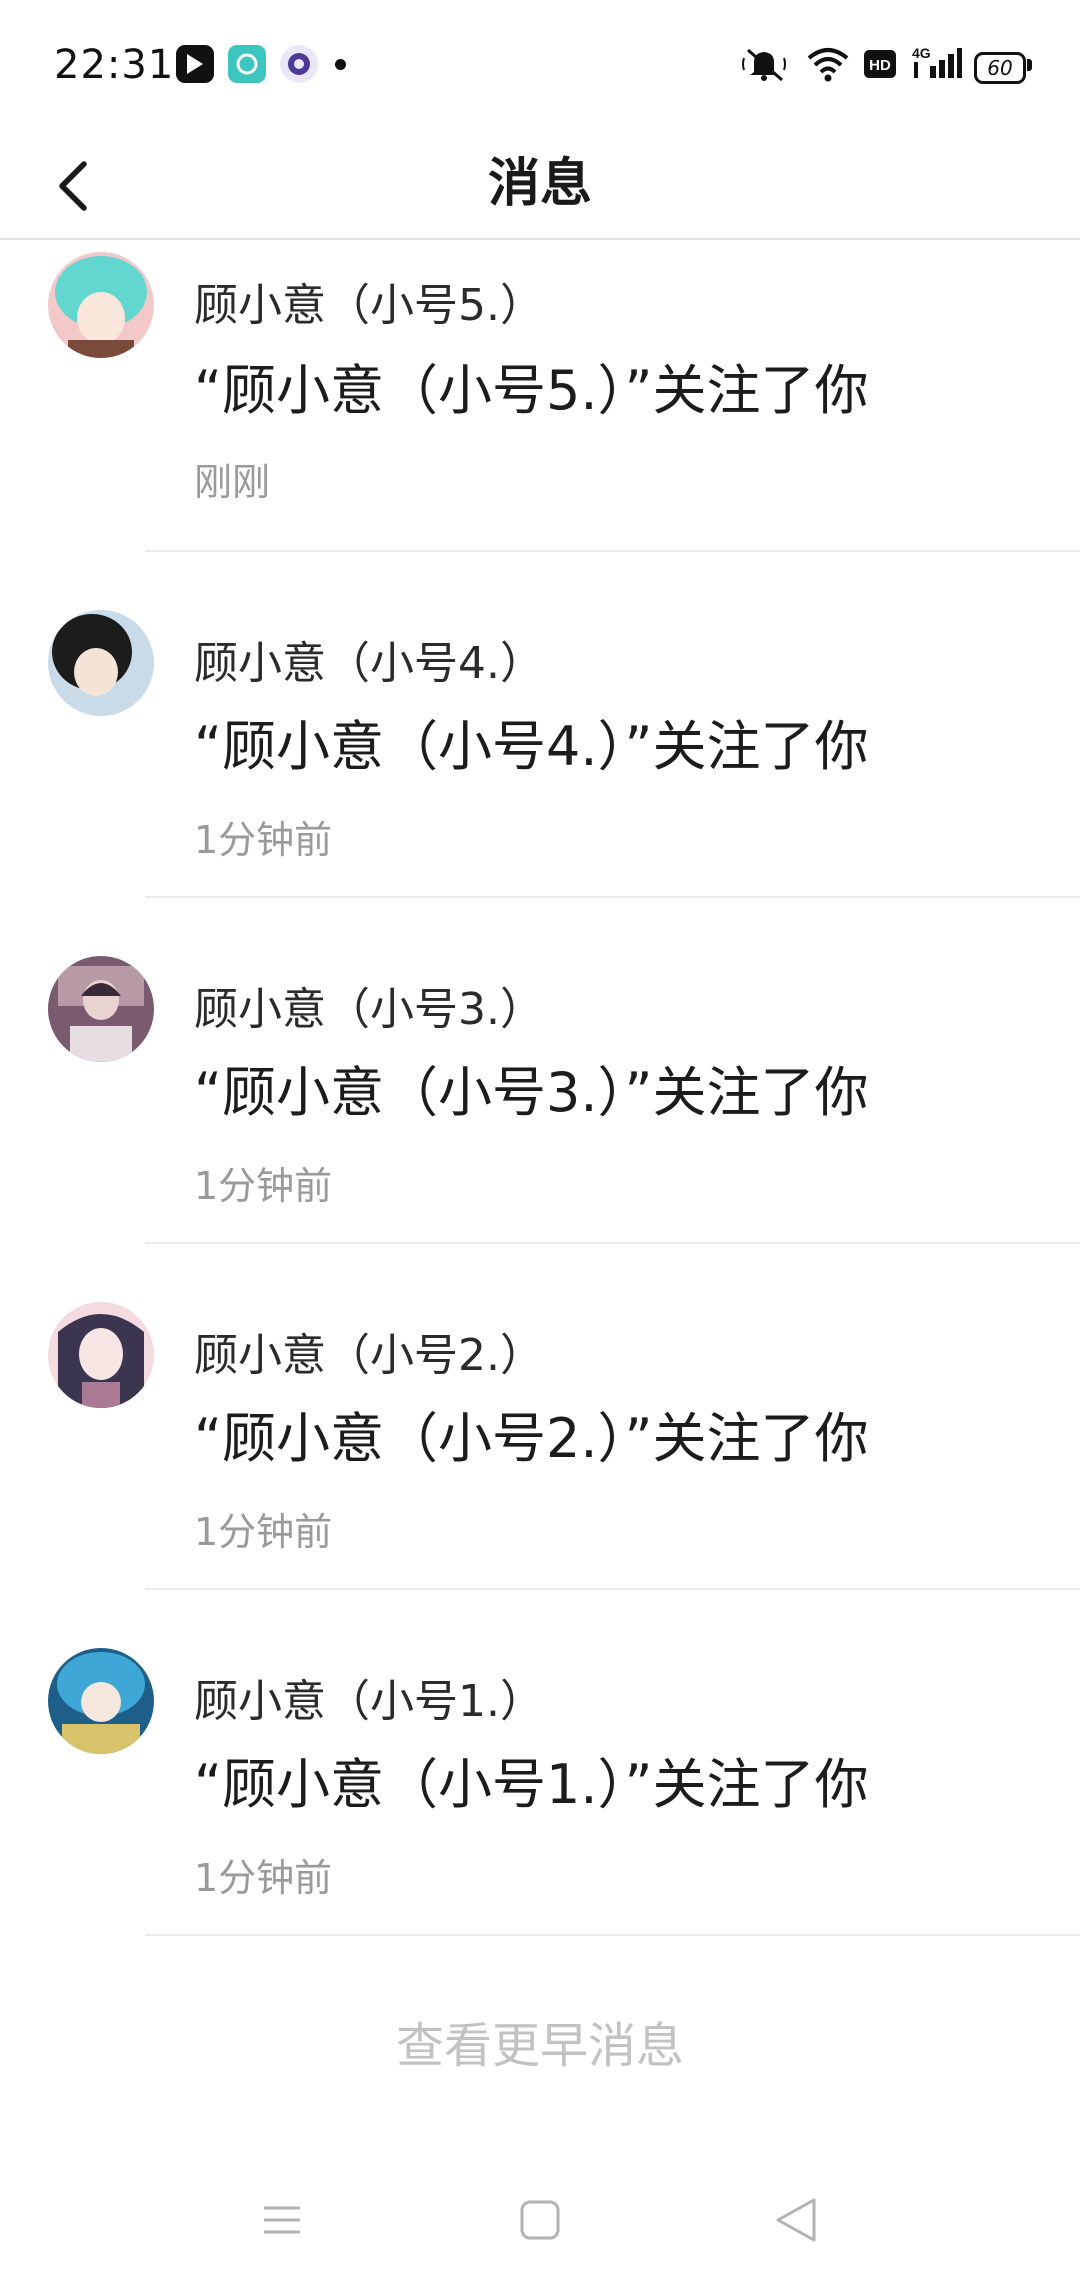 The width and height of the screenshot is (1080, 2280). I want to click on message-text: “顾小意（小号5.）”关注了你, so click(531, 390).